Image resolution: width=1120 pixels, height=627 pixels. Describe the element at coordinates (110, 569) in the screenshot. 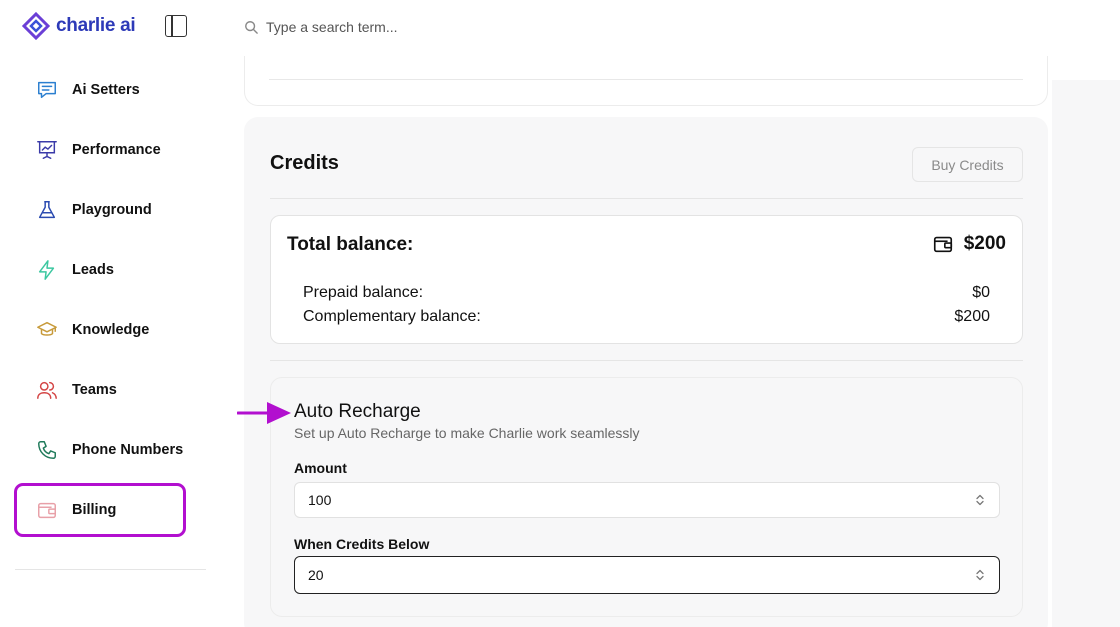

I see `sidebar-divider` at that location.